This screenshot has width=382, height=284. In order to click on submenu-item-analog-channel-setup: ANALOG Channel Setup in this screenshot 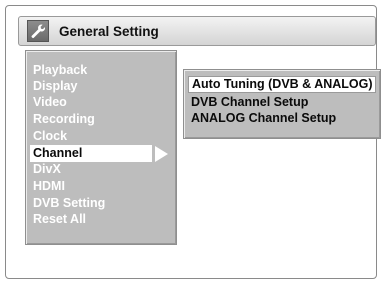, I will do `click(282, 118)`.